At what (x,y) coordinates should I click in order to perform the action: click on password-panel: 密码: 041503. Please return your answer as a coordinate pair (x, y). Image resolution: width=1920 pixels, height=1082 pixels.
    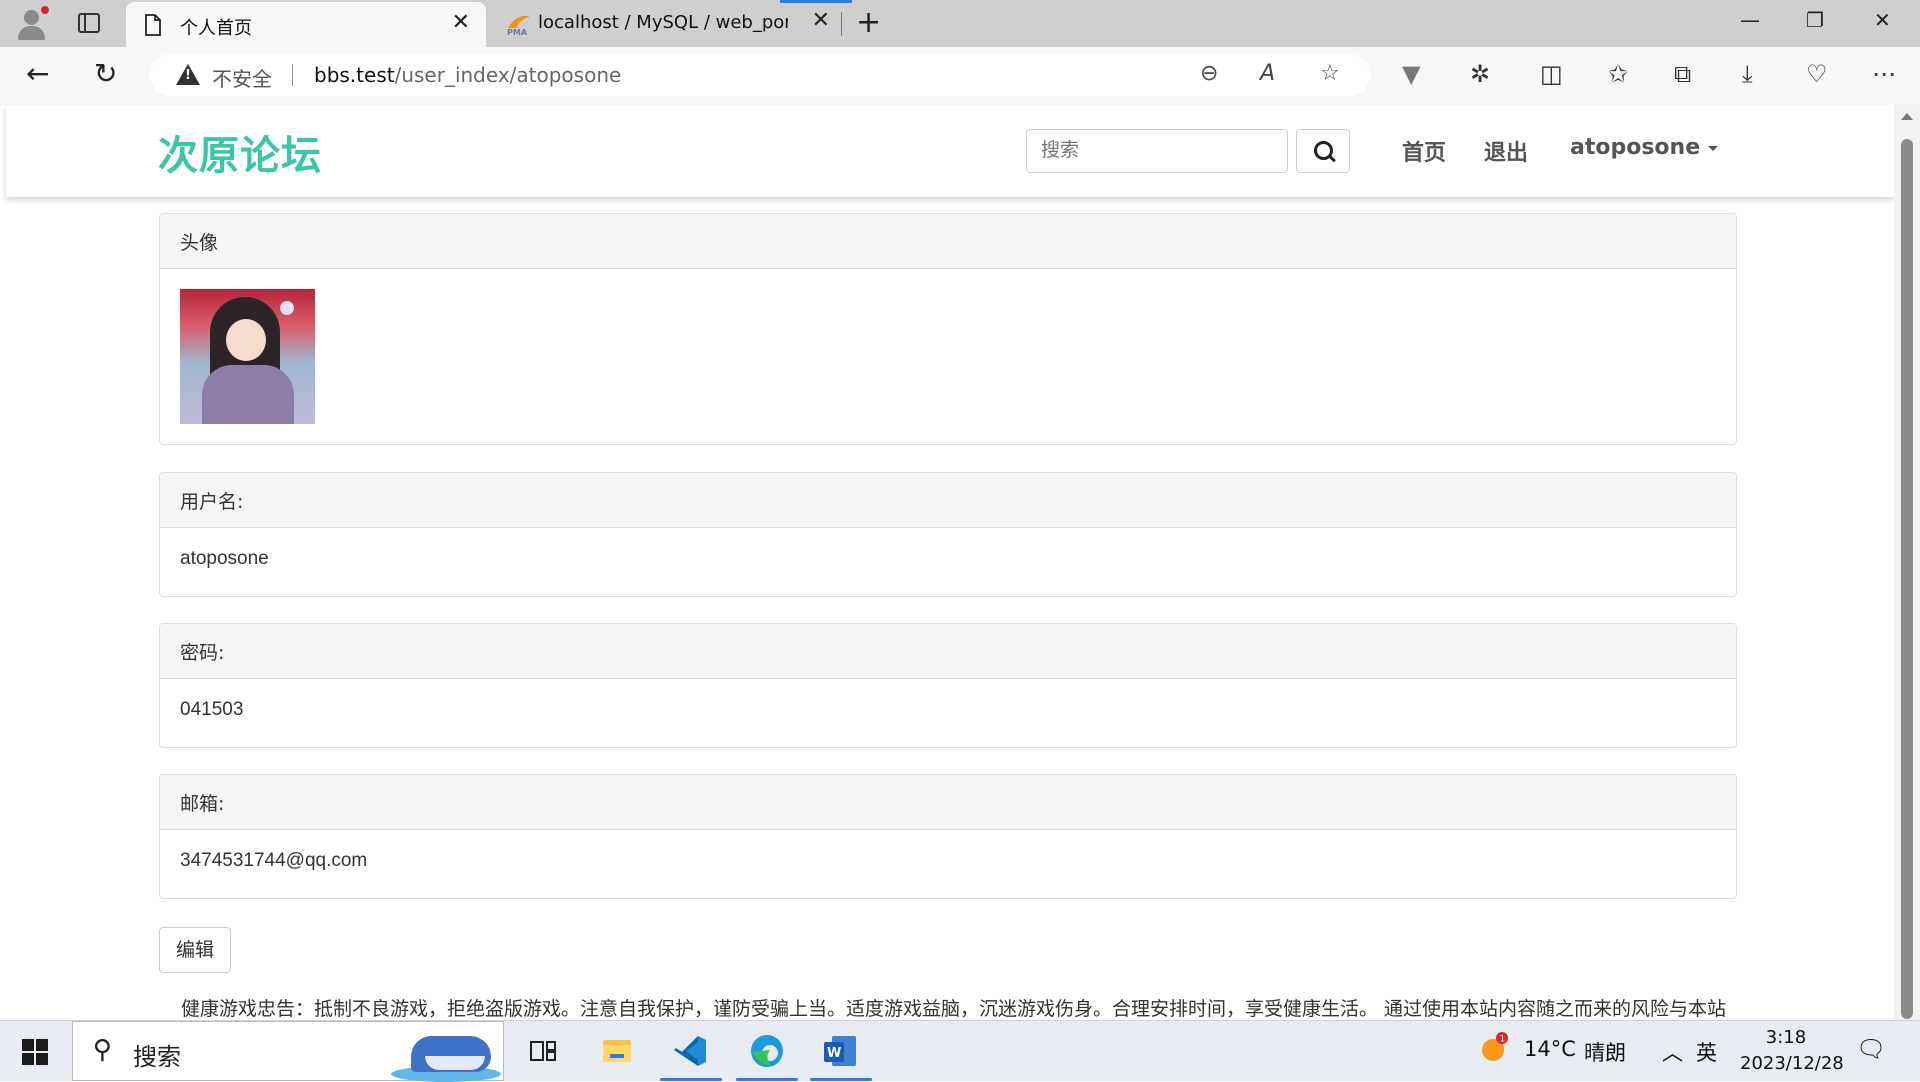
    Looking at the image, I should click on (948, 685).